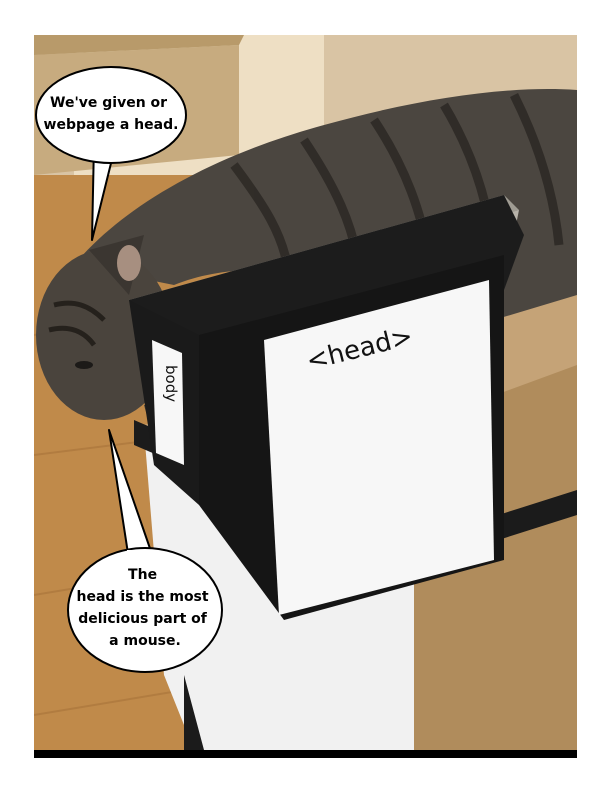  Describe the element at coordinates (171, 383) in the screenshot. I see `body-sign-label: body` at that location.